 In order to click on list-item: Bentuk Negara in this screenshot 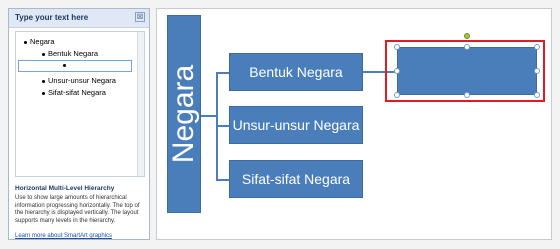, I will do `click(73, 53)`.